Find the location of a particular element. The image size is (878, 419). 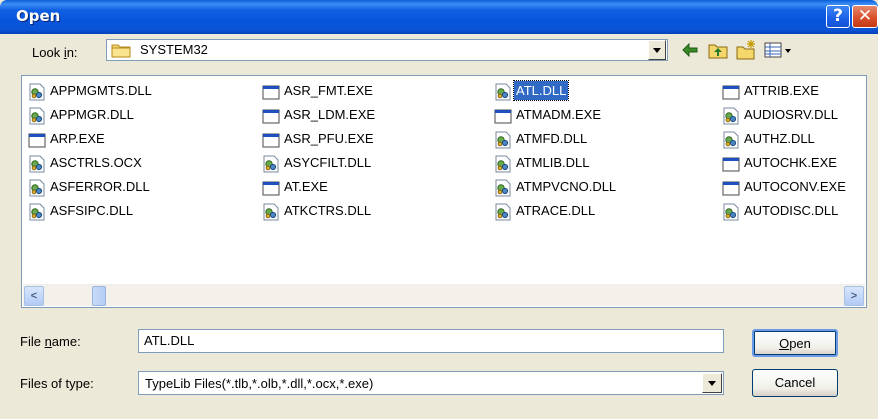

look-in-label-post: n: is located at coordinates (72, 52).